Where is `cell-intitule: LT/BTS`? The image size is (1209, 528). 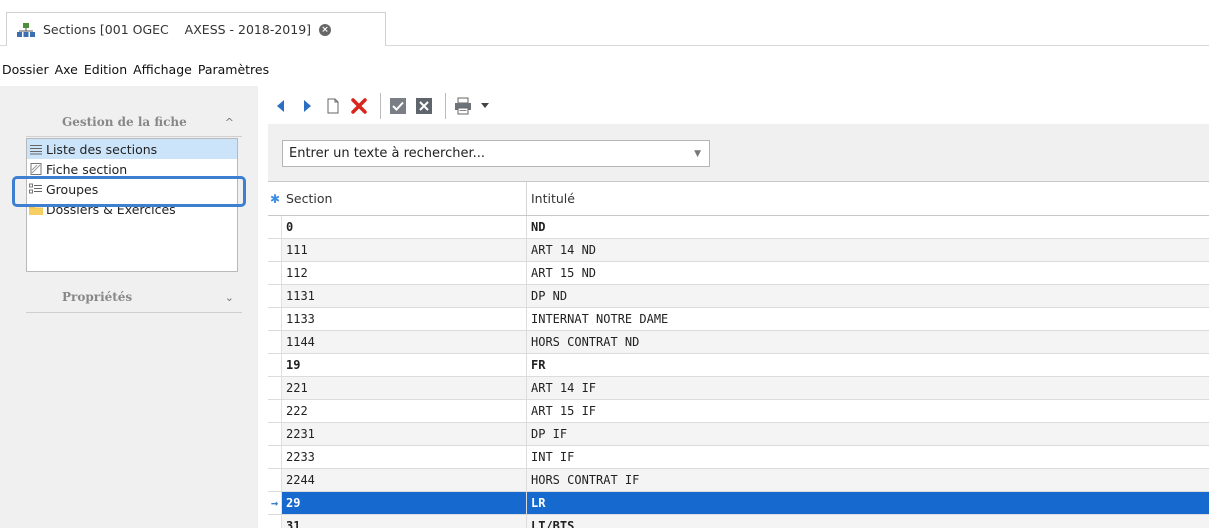 cell-intitule: LT/BTS is located at coordinates (868, 521).